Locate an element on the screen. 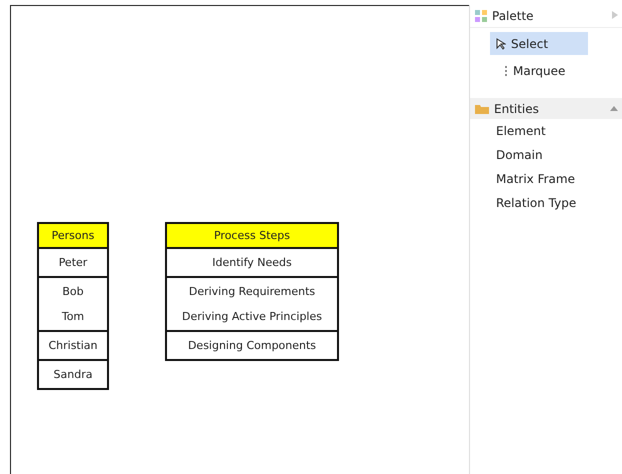  triangle-right-icon is located at coordinates (615, 14).